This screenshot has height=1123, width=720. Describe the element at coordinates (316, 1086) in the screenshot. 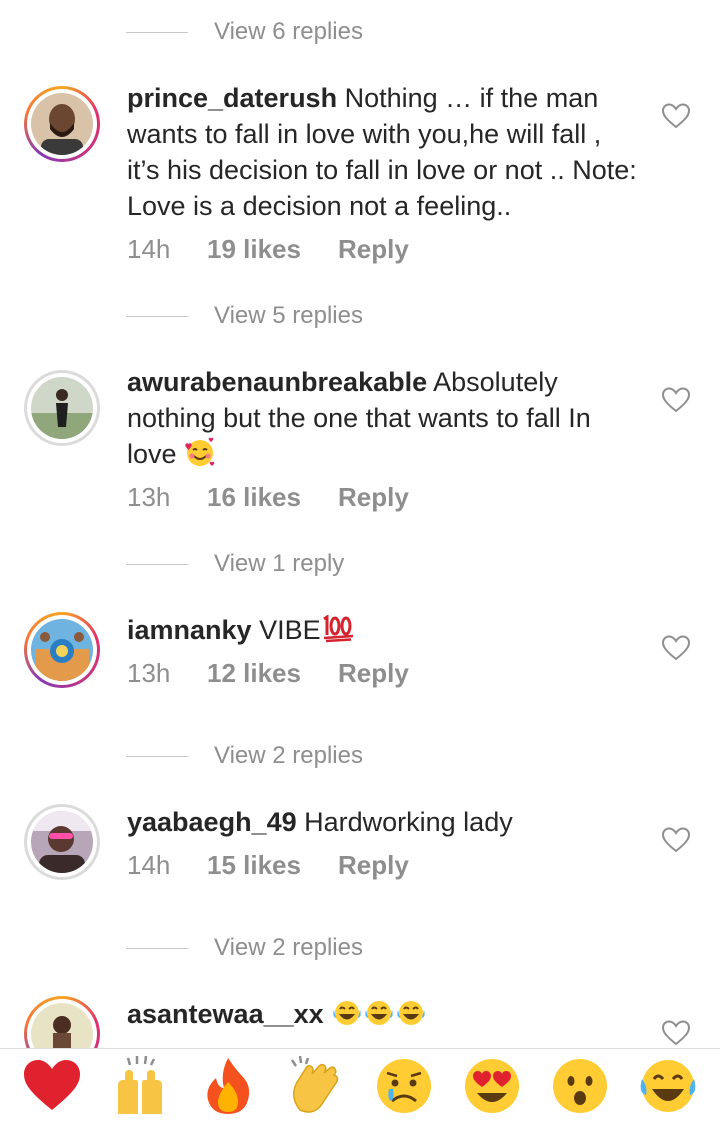

I see `clapping-hands-icon` at that location.